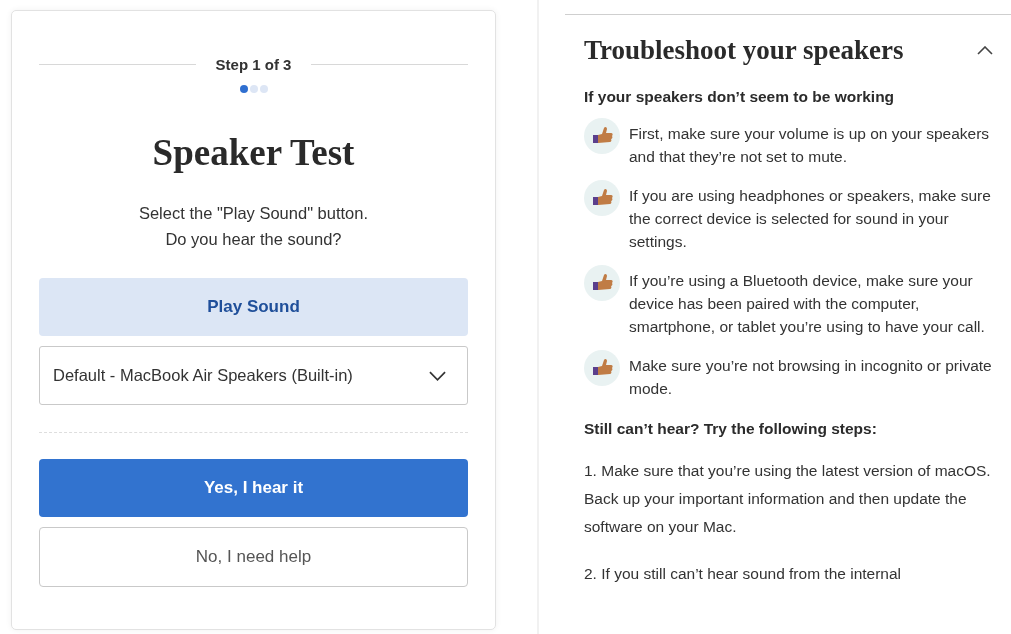 This screenshot has width=1011, height=634. I want to click on tip-text: If you are using headphones or speakers, make sure the correct device is selected for sound in your settings., so click(810, 219).